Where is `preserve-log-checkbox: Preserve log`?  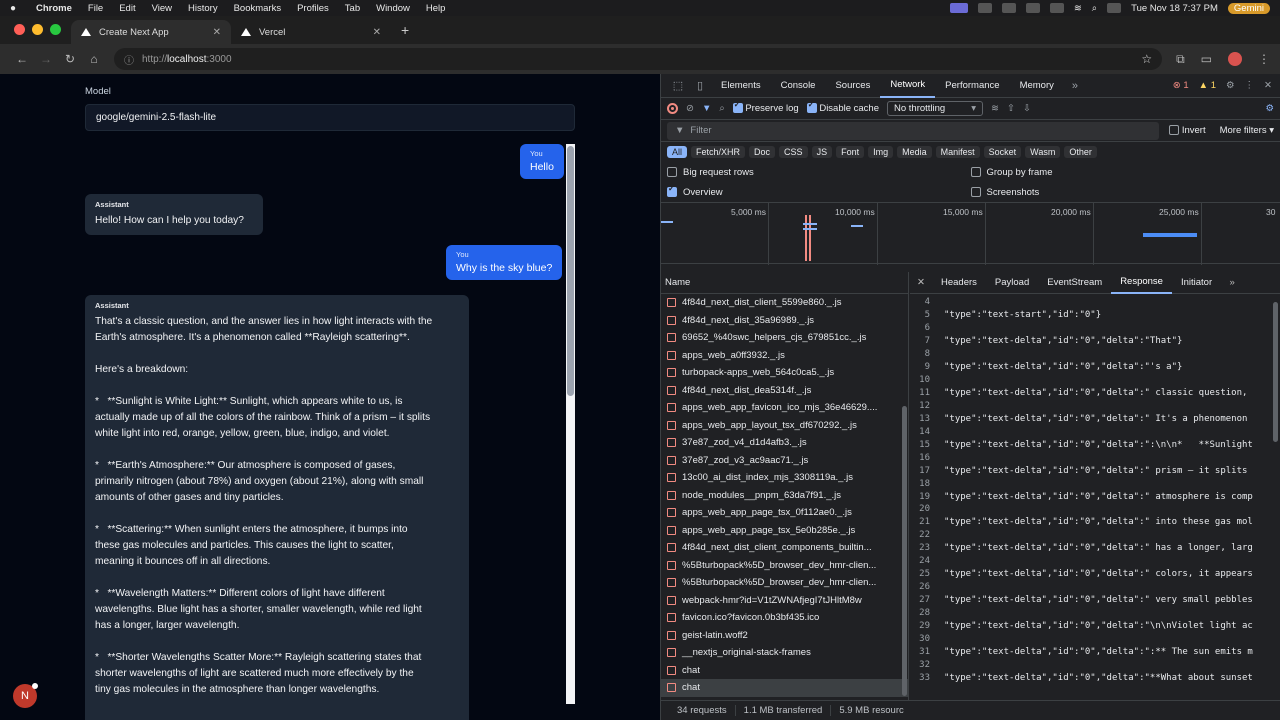 preserve-log-checkbox: Preserve log is located at coordinates (765, 107).